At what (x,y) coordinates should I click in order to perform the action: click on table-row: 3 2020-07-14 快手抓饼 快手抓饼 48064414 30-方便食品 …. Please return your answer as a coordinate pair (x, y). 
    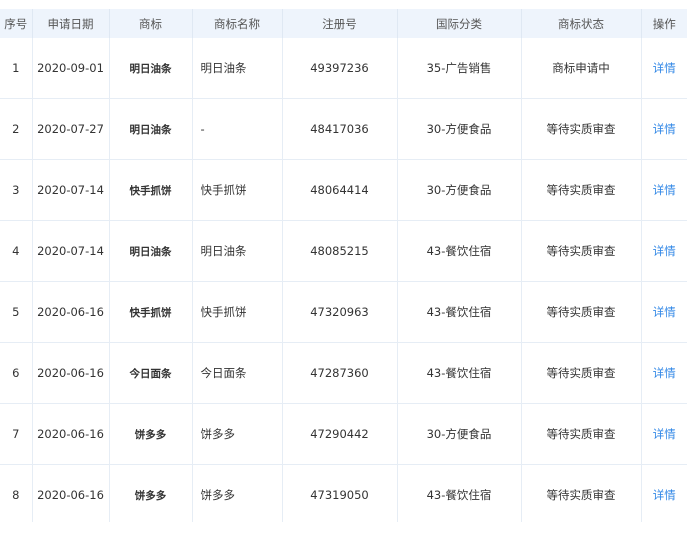
    Looking at the image, I should click on (343, 190).